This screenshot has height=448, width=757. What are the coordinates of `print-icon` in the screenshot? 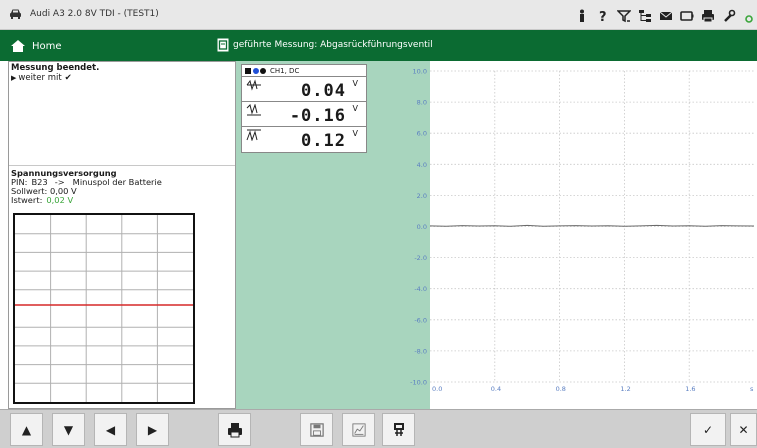 It's located at (708, 15).